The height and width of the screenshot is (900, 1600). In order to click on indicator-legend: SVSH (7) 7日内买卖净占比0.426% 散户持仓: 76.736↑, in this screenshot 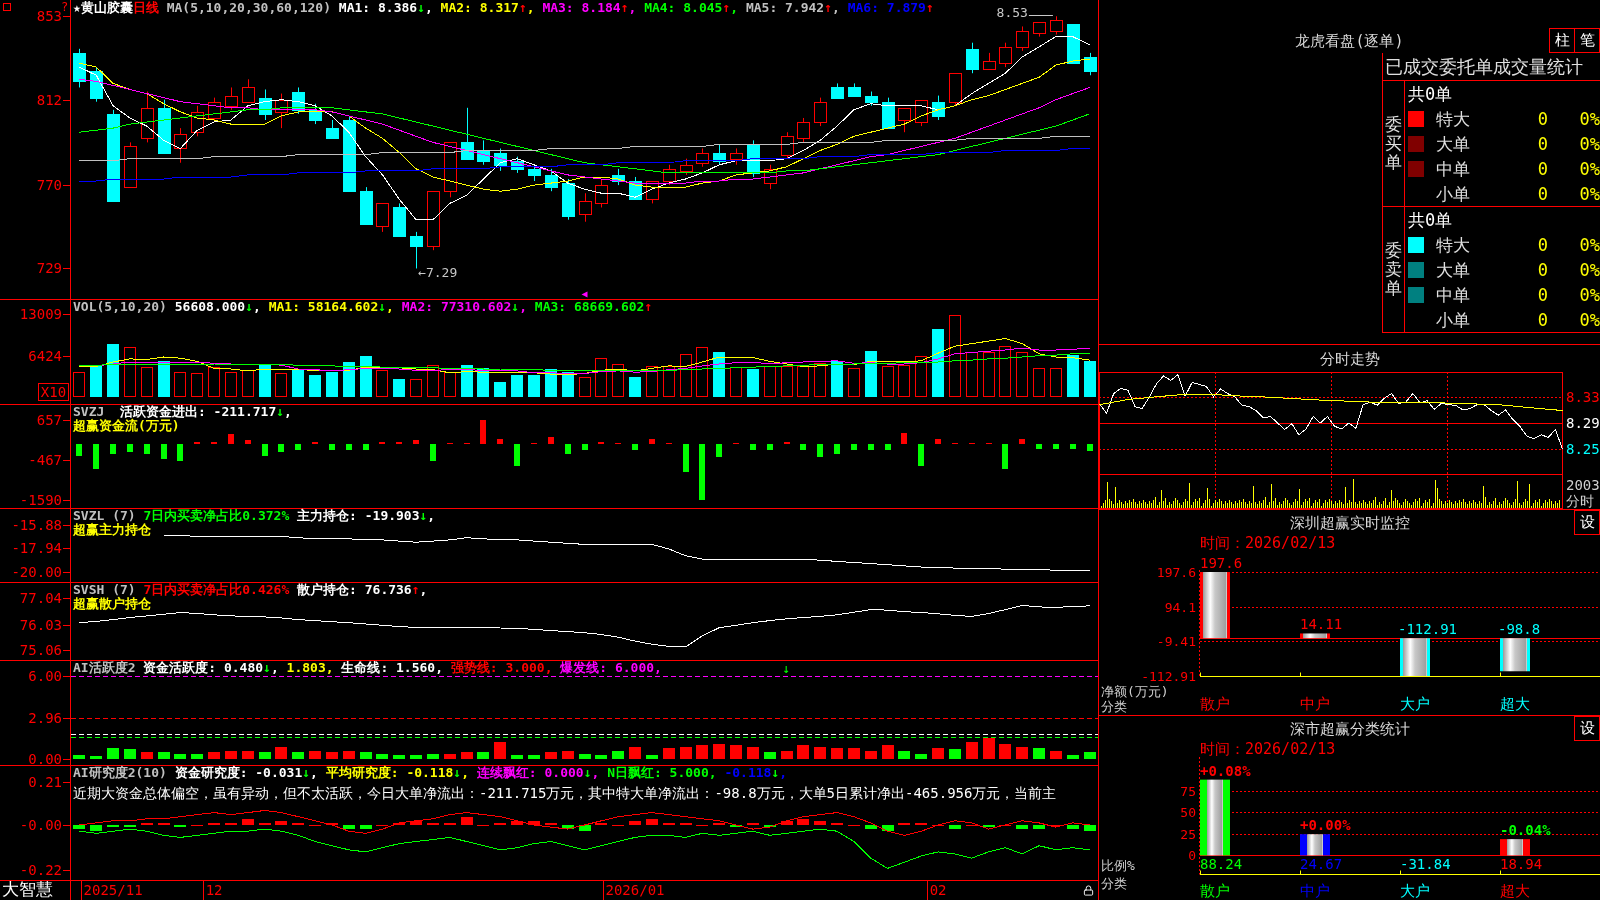, I will do `click(250, 590)`.